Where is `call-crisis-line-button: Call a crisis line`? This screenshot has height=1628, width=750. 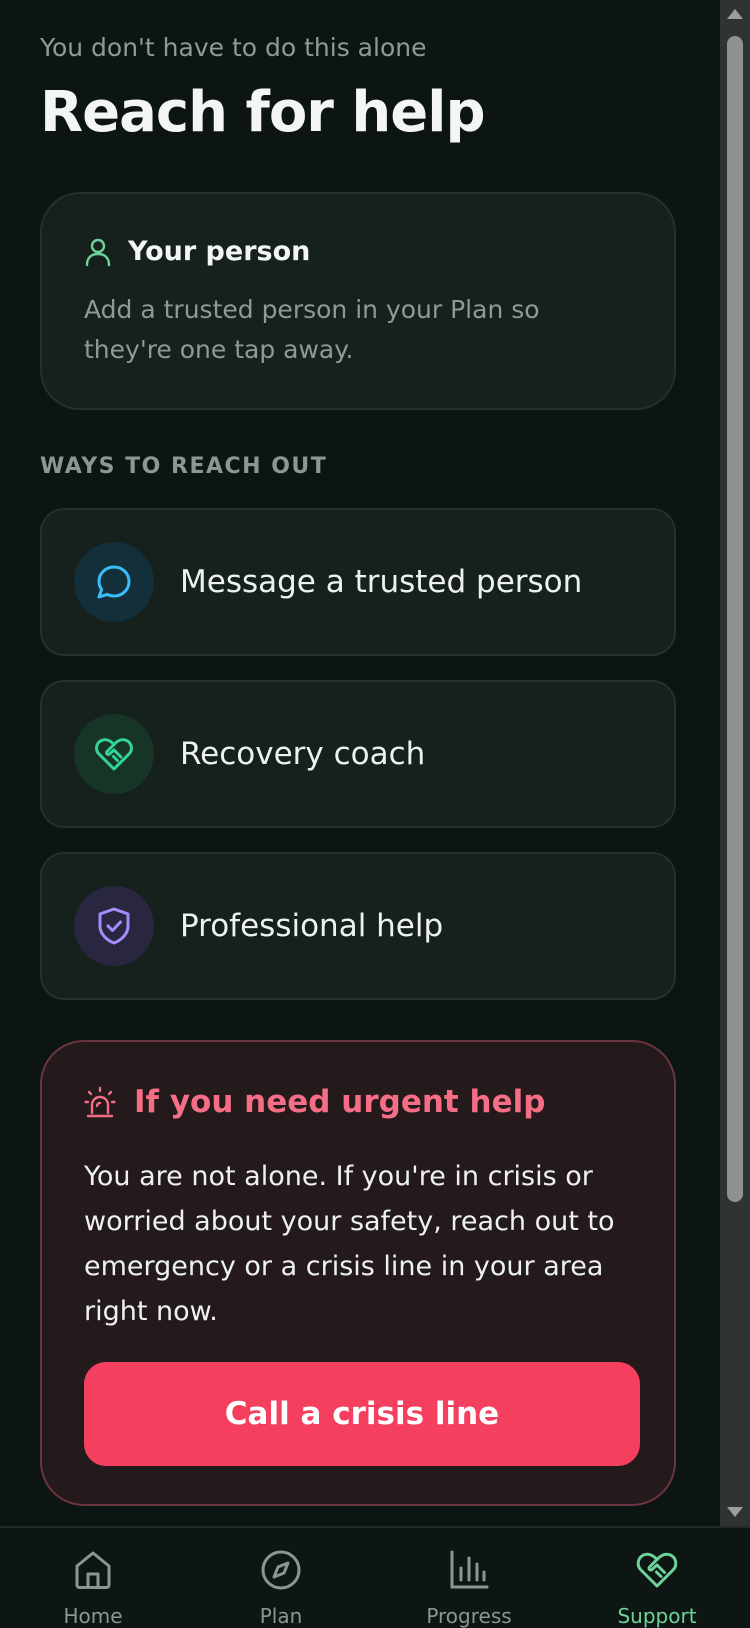
call-crisis-line-button: Call a crisis line is located at coordinates (362, 1414).